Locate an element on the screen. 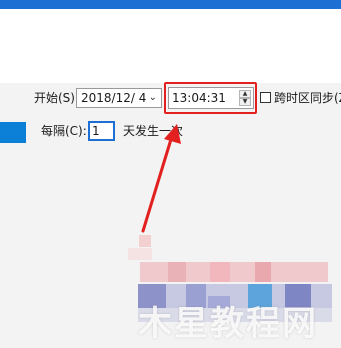 This screenshot has height=348, width=341. start-date-value: 2018/12/ 4 is located at coordinates (114, 98).